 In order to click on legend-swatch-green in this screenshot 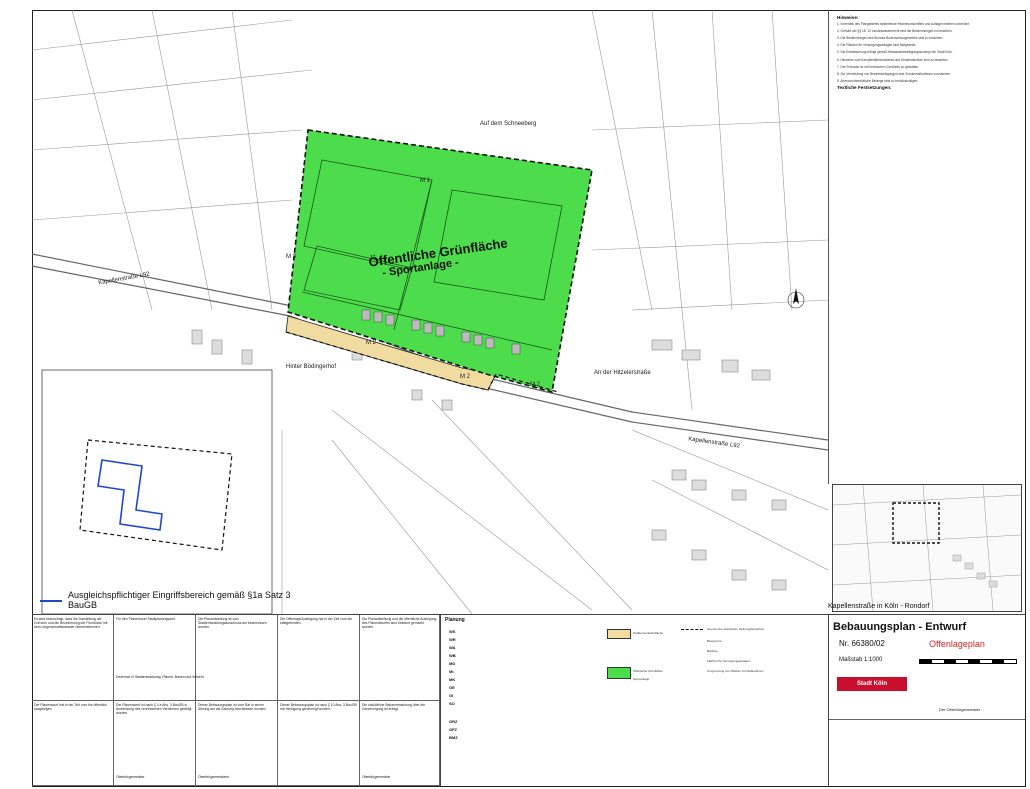, I will do `click(619, 673)`.